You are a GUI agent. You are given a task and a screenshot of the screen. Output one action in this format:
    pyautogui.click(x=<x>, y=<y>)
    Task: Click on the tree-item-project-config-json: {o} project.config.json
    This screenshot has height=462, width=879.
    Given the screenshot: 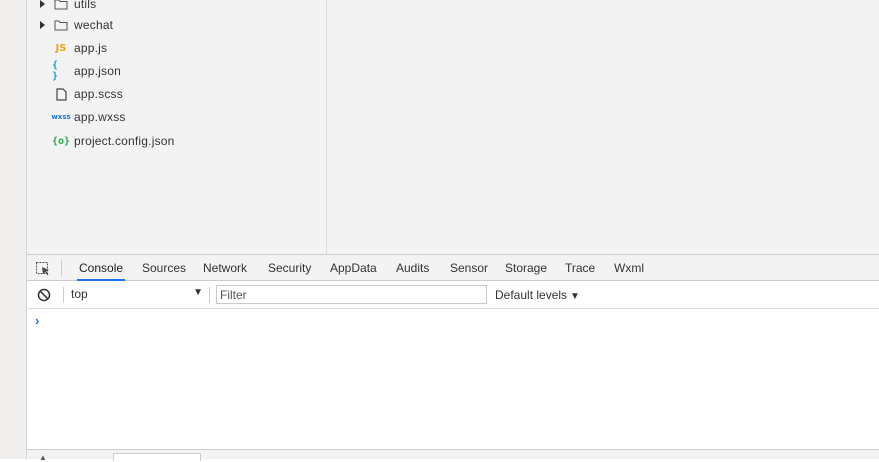 What is the action you would take?
    pyautogui.click(x=177, y=141)
    